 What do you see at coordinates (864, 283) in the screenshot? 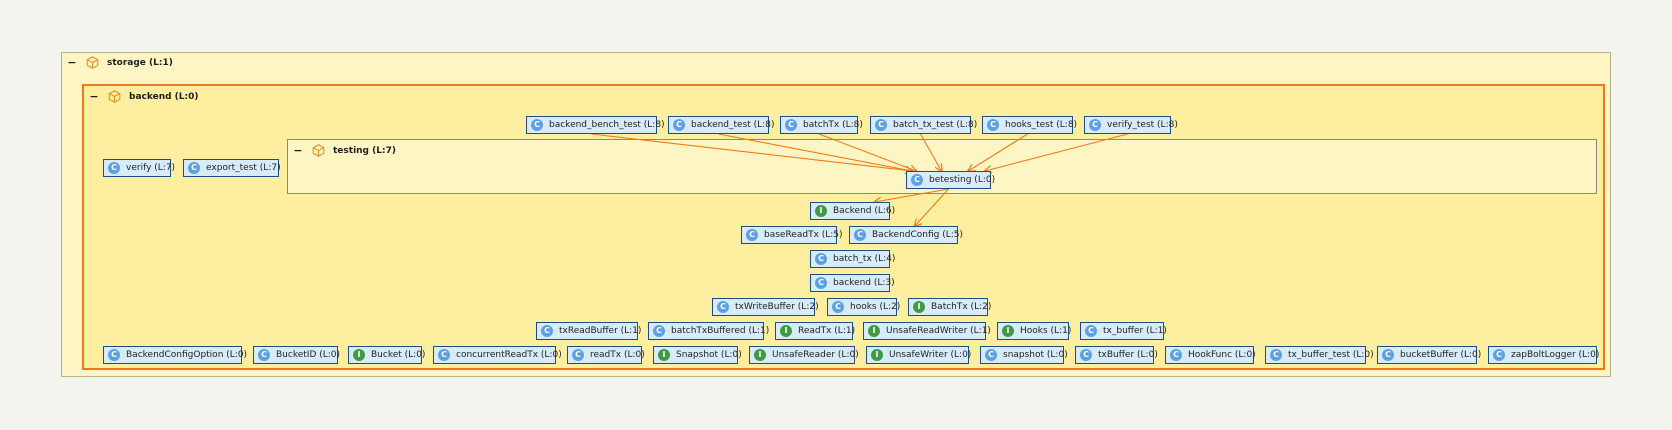
I see `node-label: backend (L:3)` at bounding box center [864, 283].